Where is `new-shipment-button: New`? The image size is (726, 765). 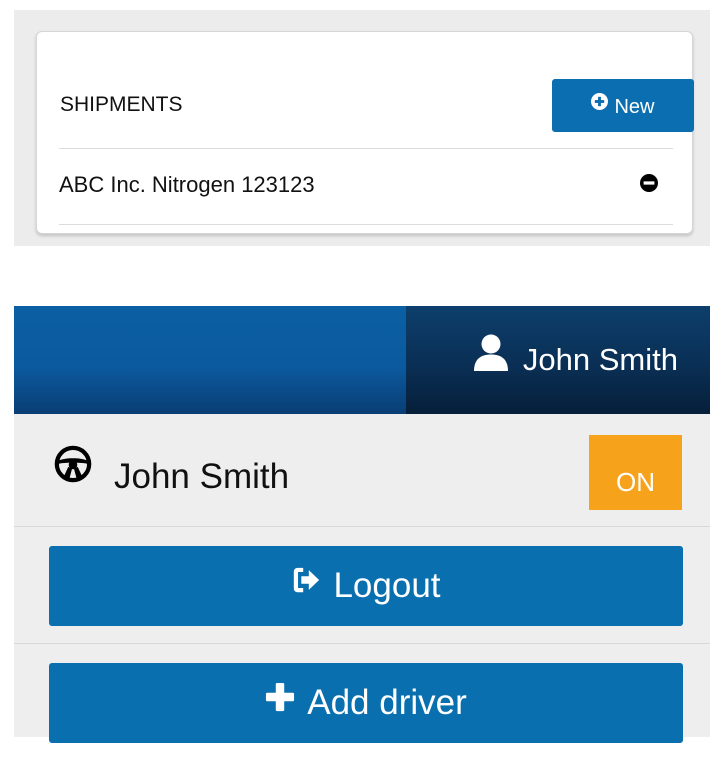
new-shipment-button: New is located at coordinates (623, 105).